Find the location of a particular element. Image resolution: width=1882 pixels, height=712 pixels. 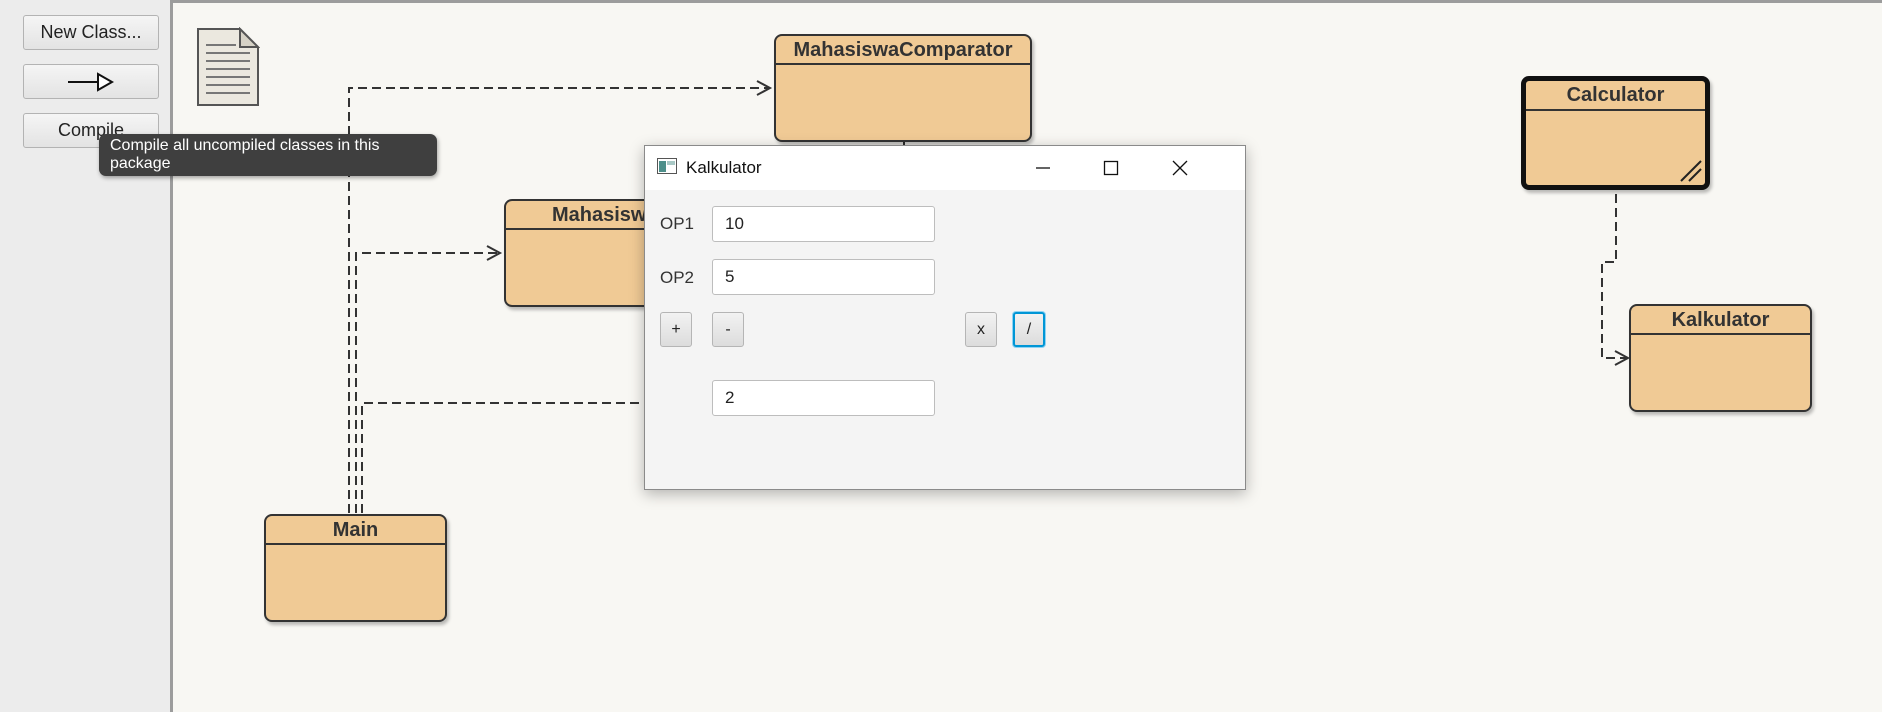

result-output is located at coordinates (823, 398).